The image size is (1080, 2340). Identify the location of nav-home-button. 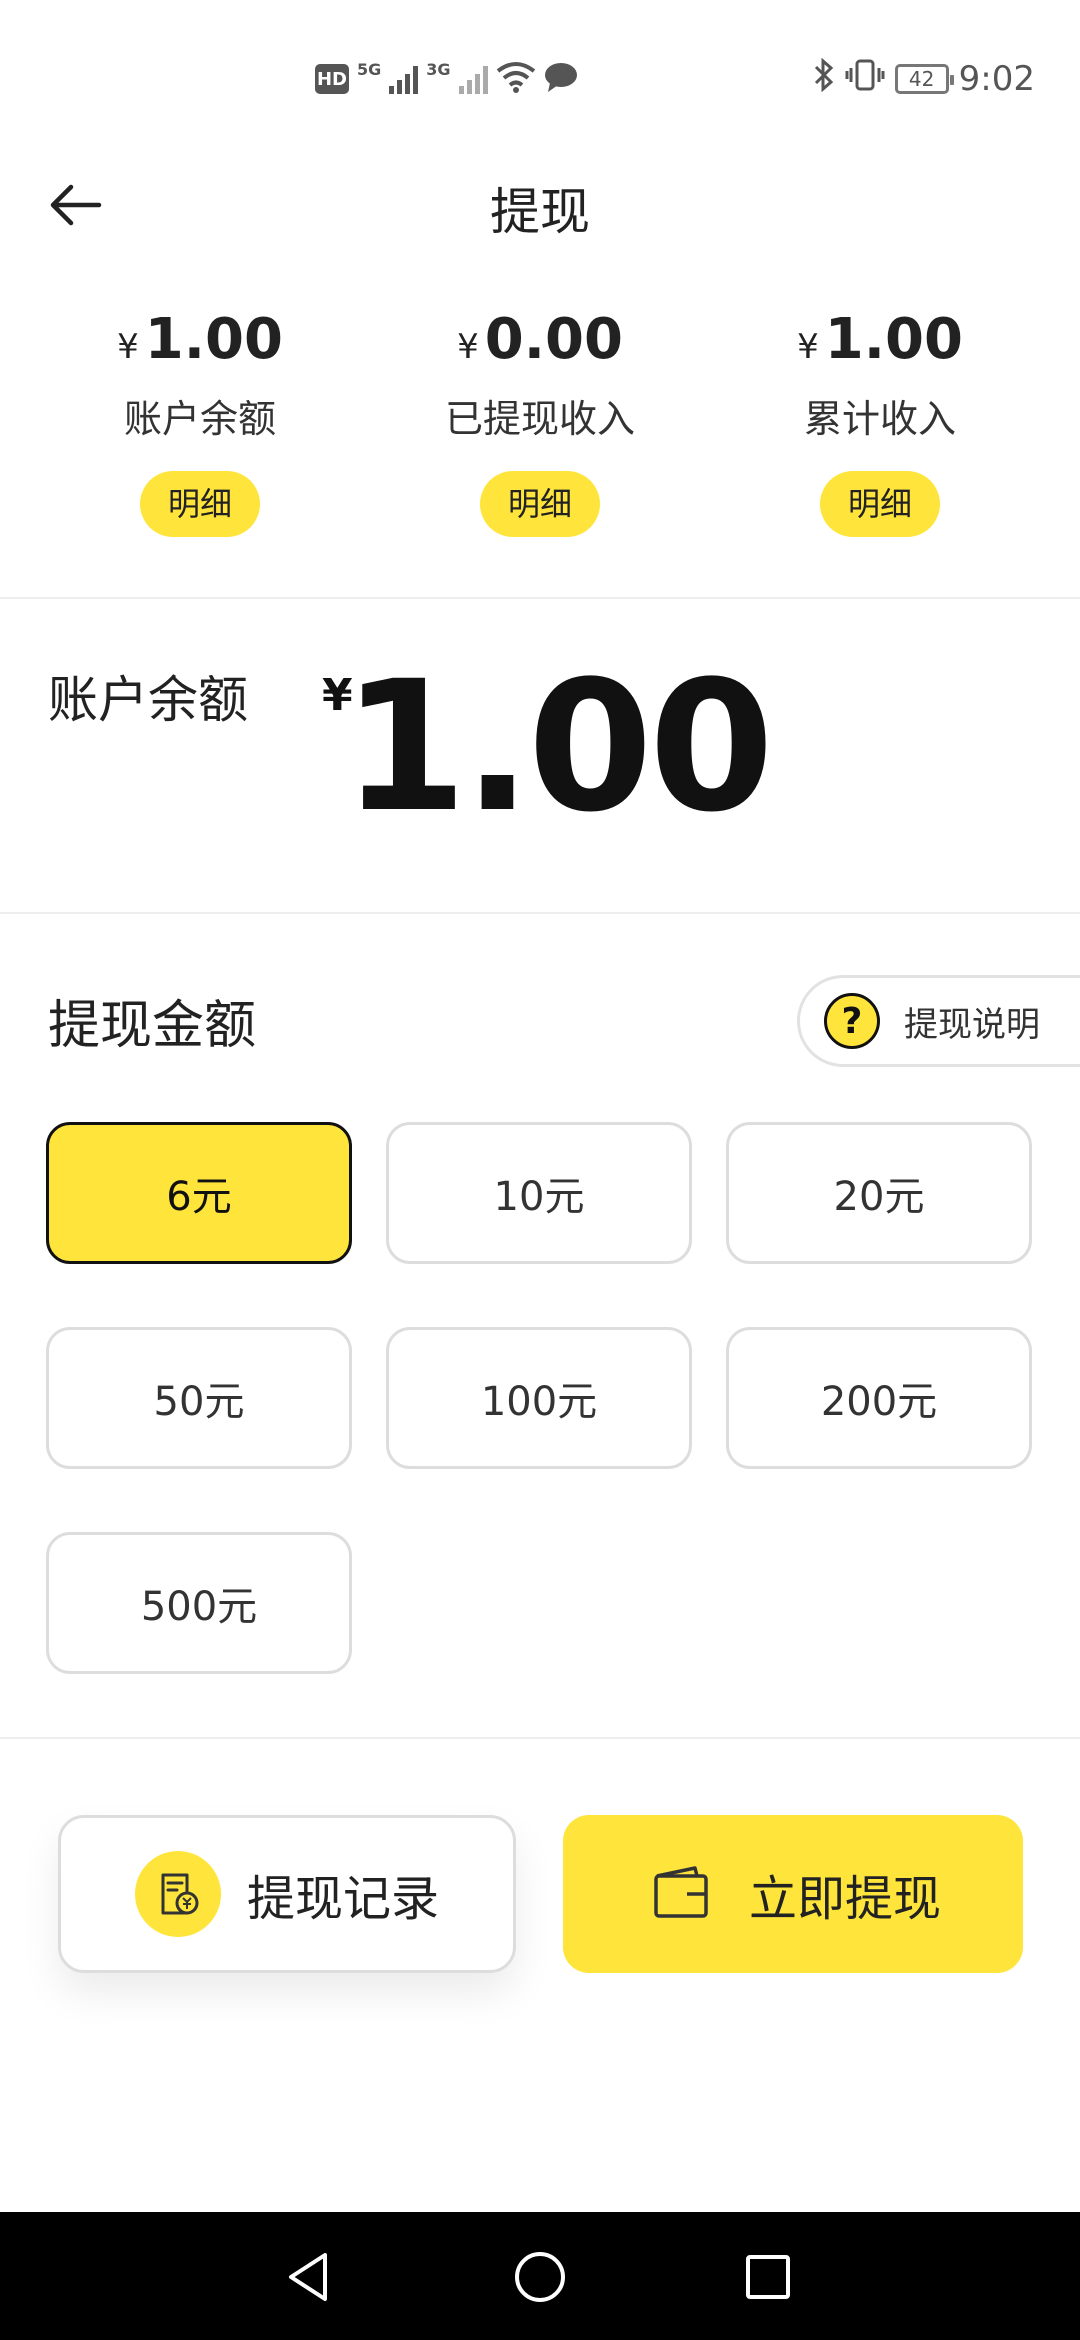
(540, 2277).